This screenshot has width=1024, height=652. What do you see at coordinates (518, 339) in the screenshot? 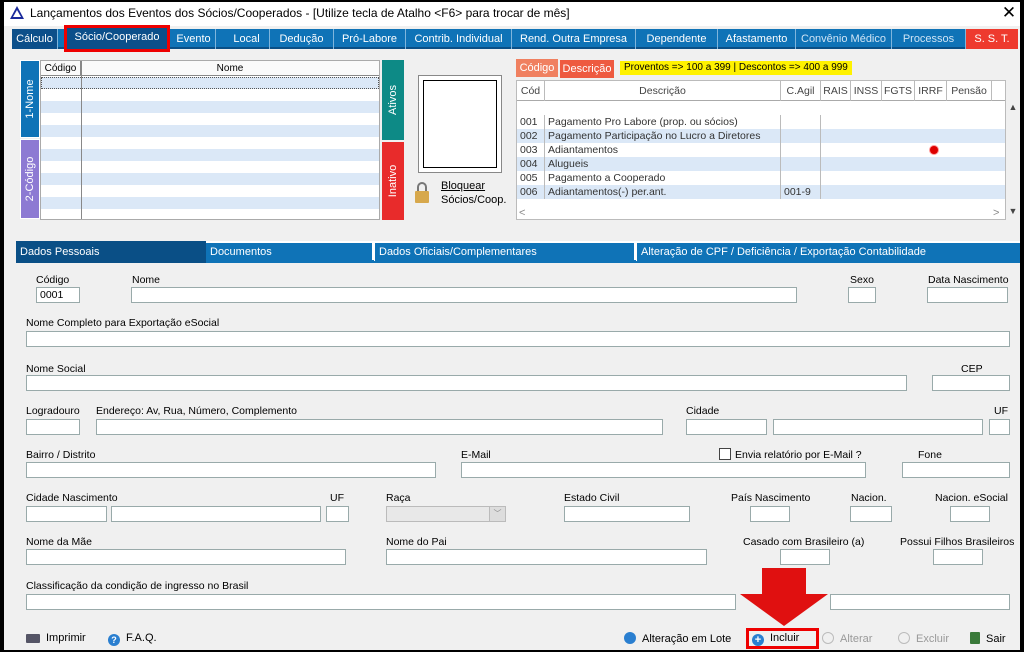
I see `nome-esocial-field` at bounding box center [518, 339].